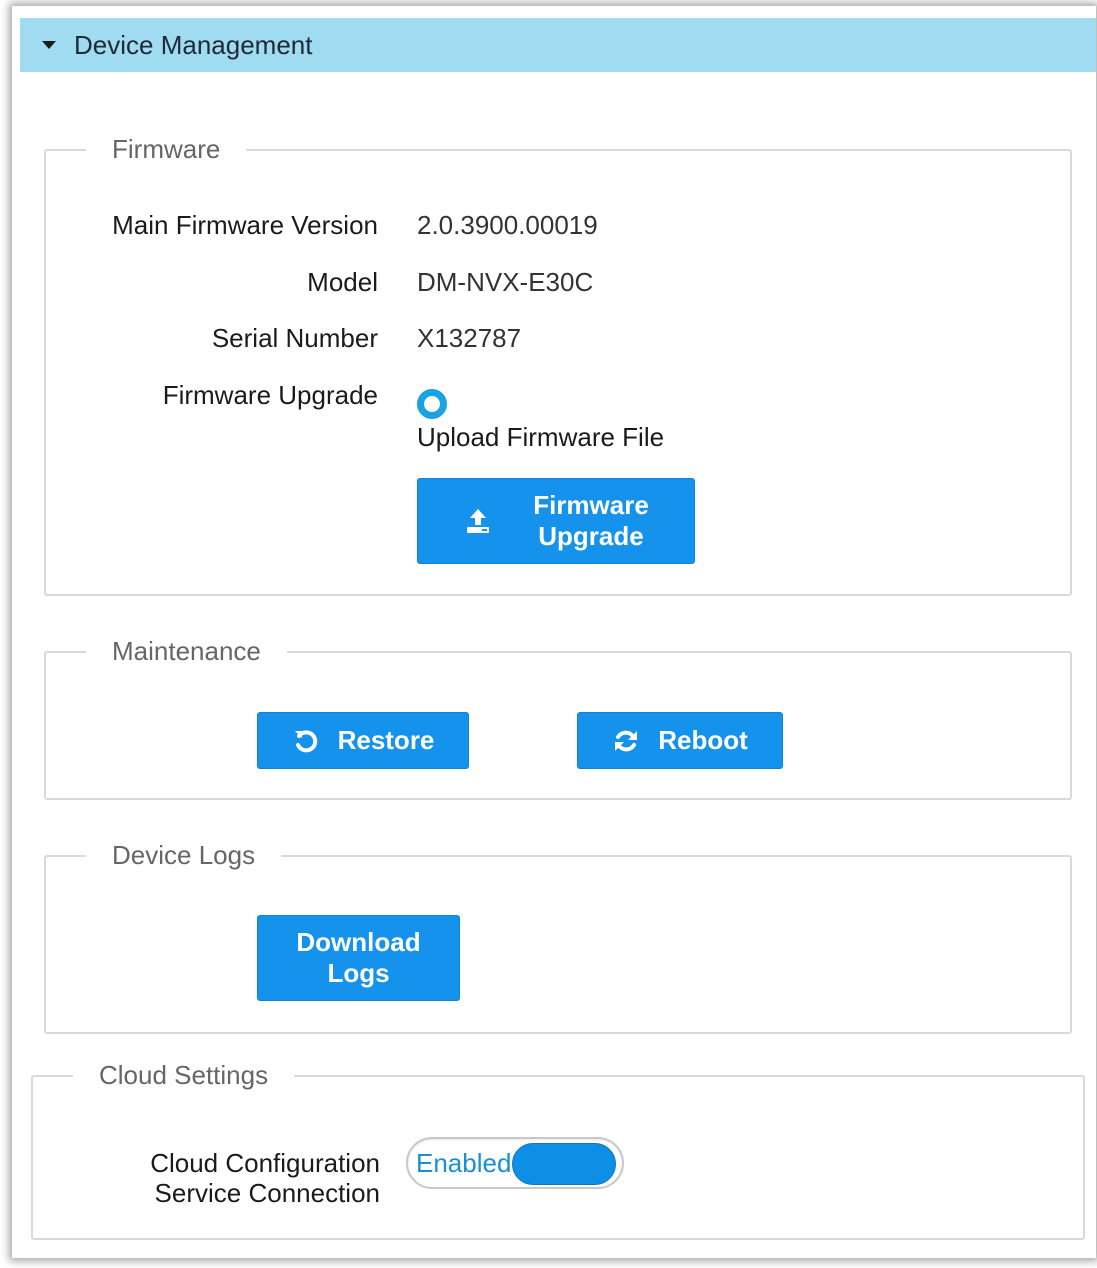  What do you see at coordinates (184, 855) in the screenshot?
I see `device-logs-legend: Device Logs` at bounding box center [184, 855].